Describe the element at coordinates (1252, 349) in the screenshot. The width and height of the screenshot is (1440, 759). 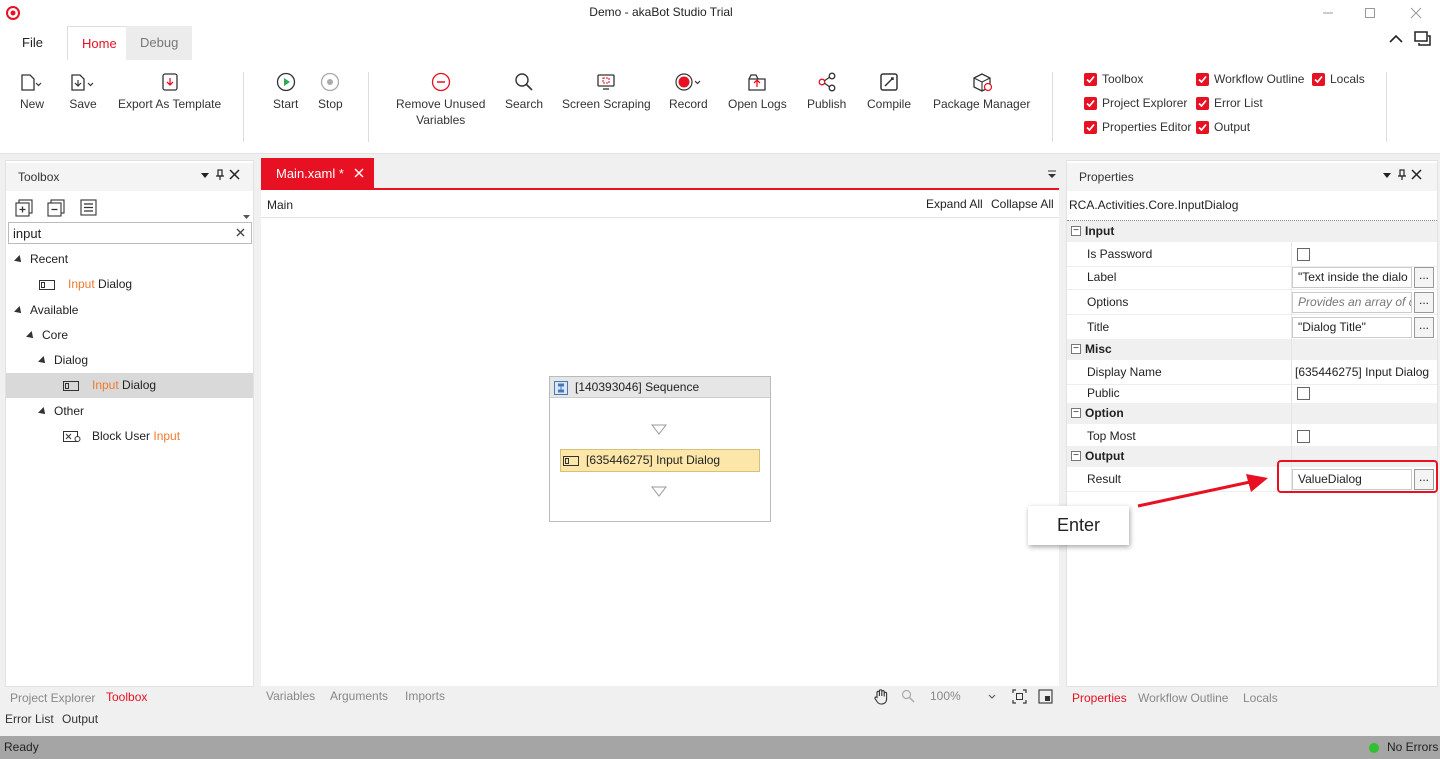
I see `category-misc: − Misc` at that location.